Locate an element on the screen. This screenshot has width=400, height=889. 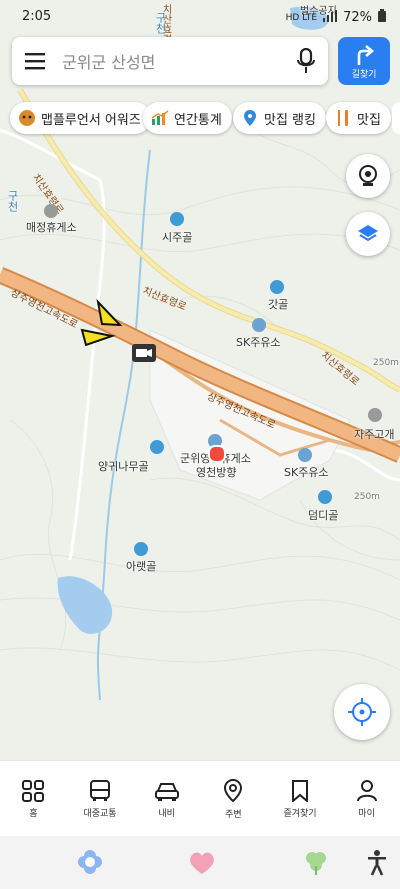
chip-overflow is located at coordinates (396, 118).